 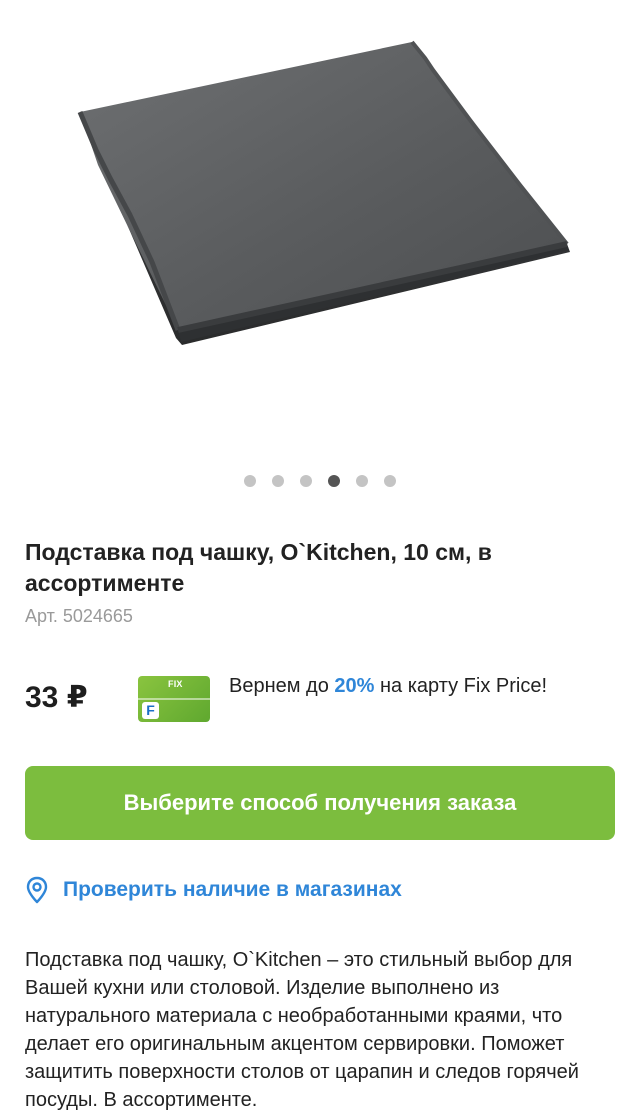 I want to click on choose-delivery-method-button: Выберите способ получения заказа, so click(x=320, y=803).